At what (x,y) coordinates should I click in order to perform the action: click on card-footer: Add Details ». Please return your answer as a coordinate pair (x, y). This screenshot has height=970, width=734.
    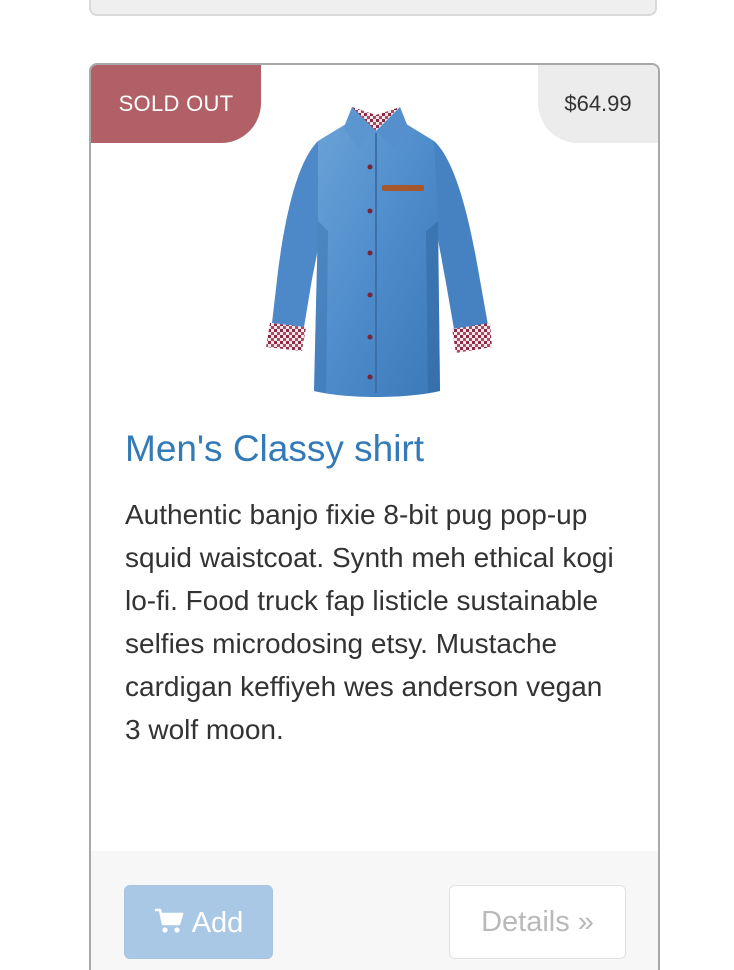
    Looking at the image, I should click on (374, 910).